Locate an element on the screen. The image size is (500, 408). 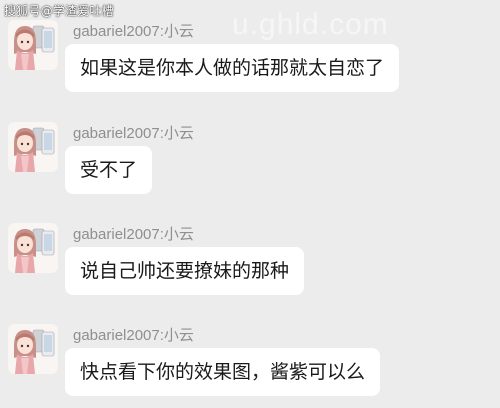
message-bubble: 受不了 is located at coordinates (109, 170).